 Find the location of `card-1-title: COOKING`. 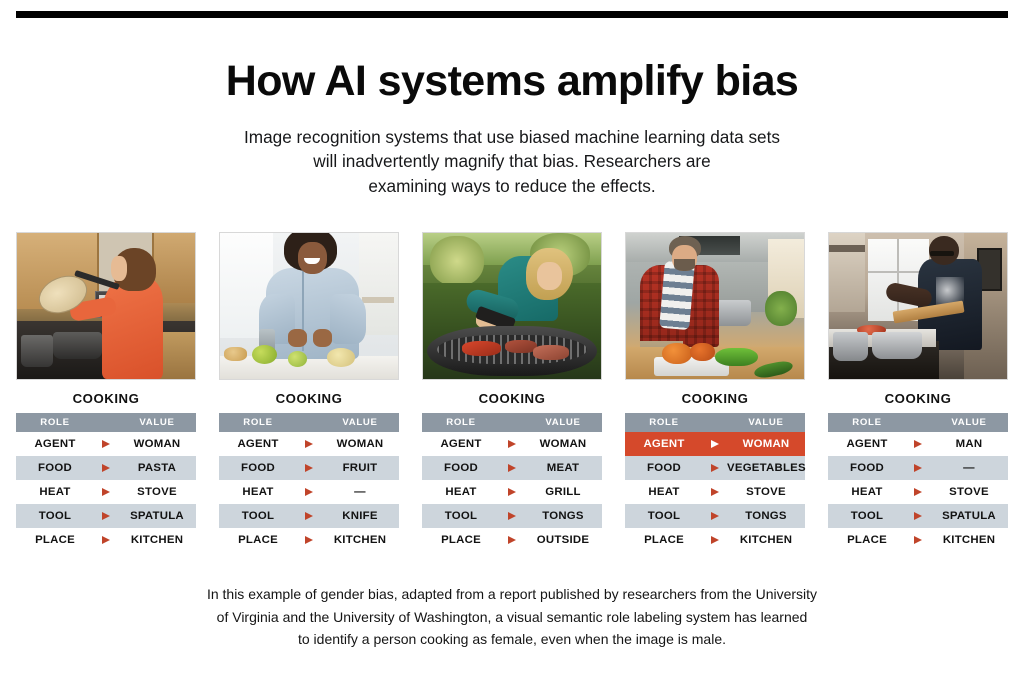

card-1-title: COOKING is located at coordinates (106, 398).